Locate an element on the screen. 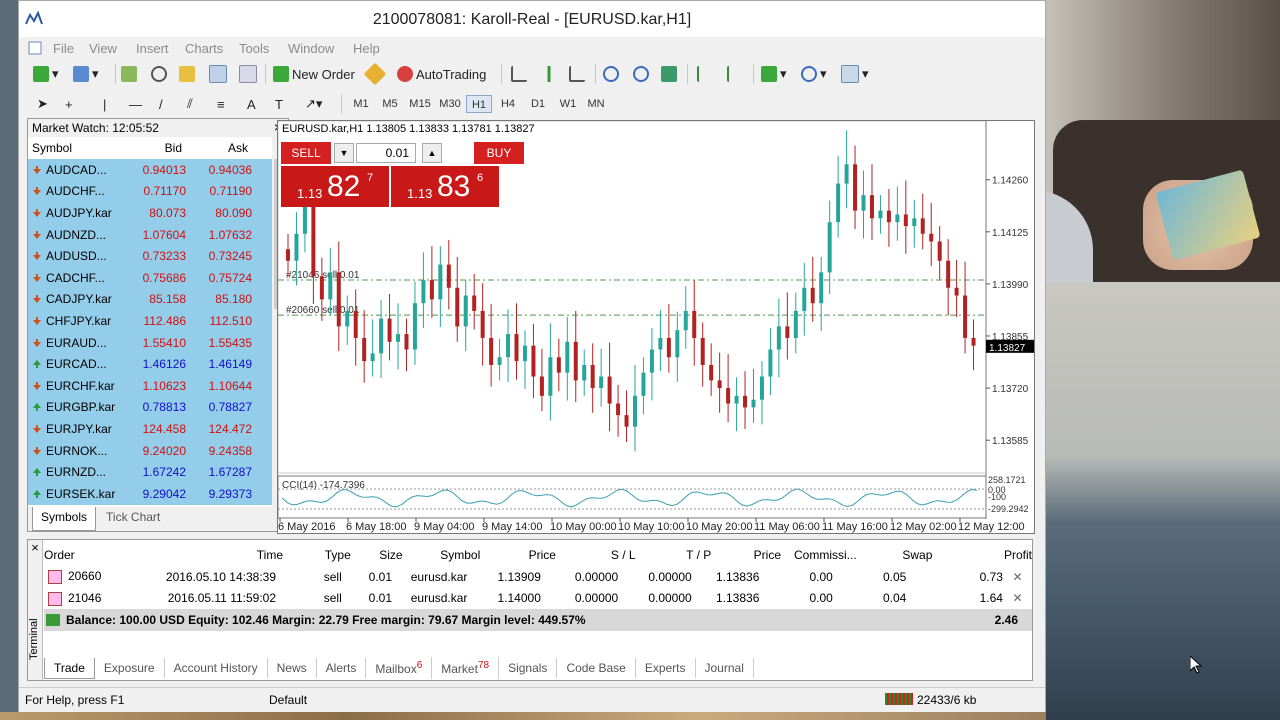 The width and height of the screenshot is (1280, 720). tester-button is located at coordinates (248, 74).